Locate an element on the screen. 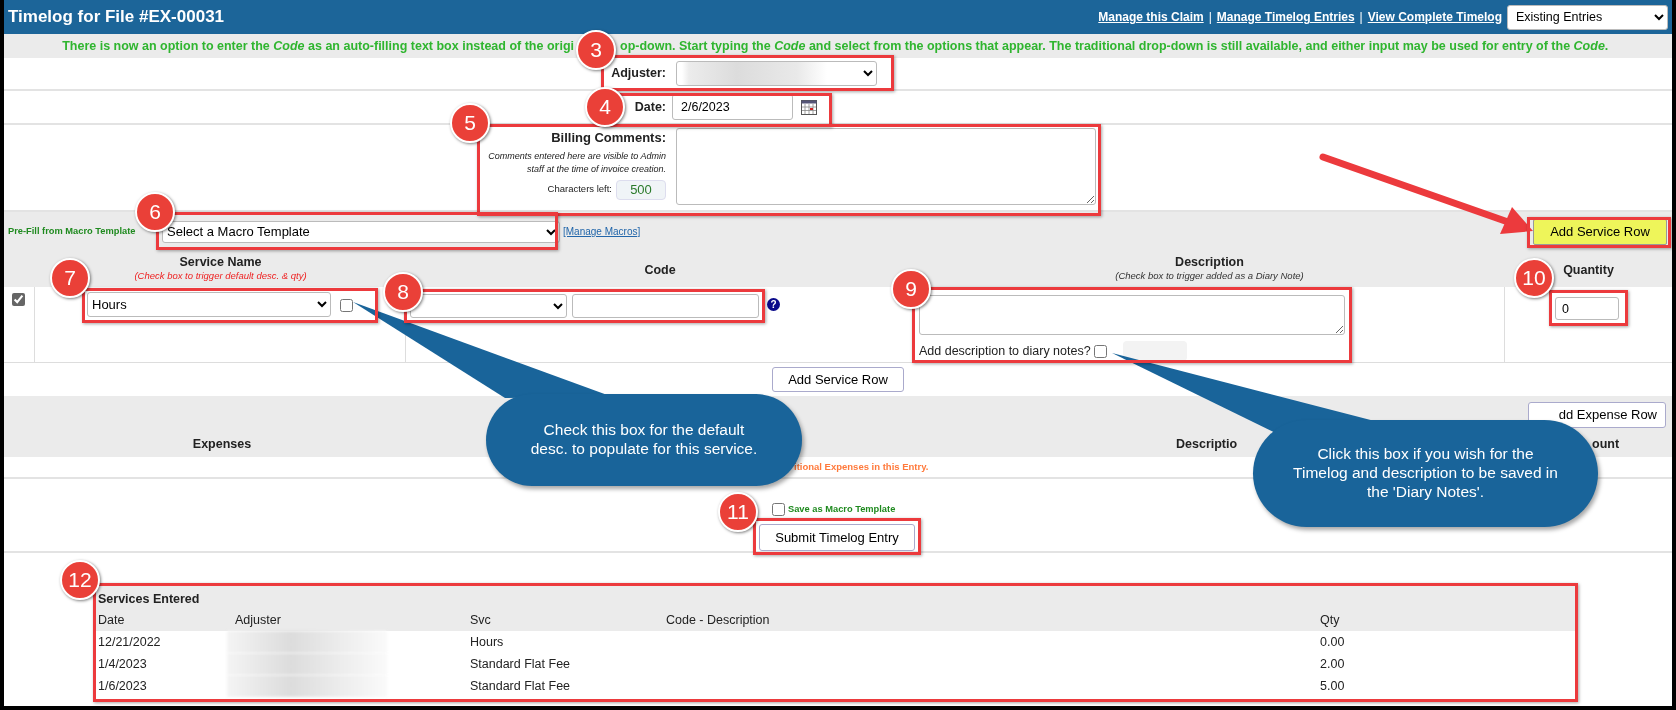 This screenshot has width=1676, height=710. date-field: 2/6/2023 is located at coordinates (732, 107).